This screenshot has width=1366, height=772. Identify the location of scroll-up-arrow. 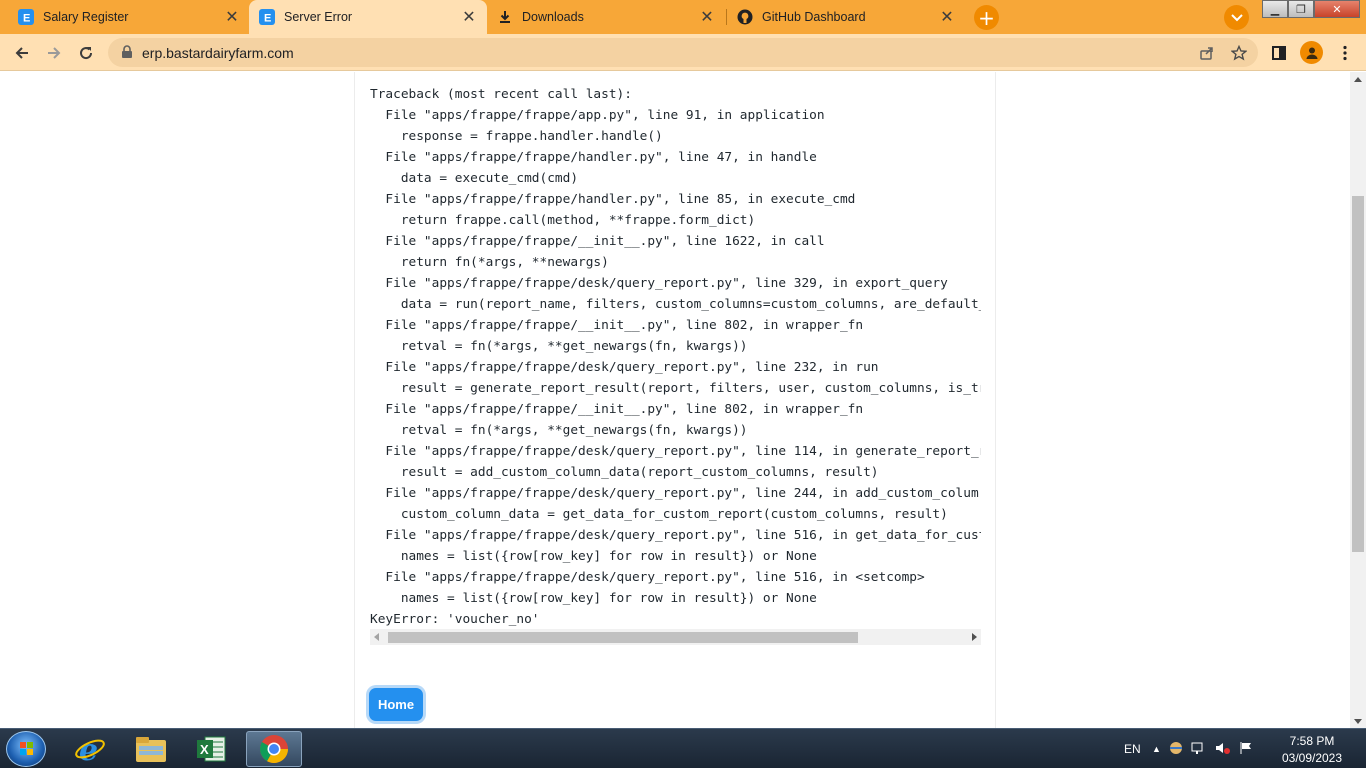
(1358, 79).